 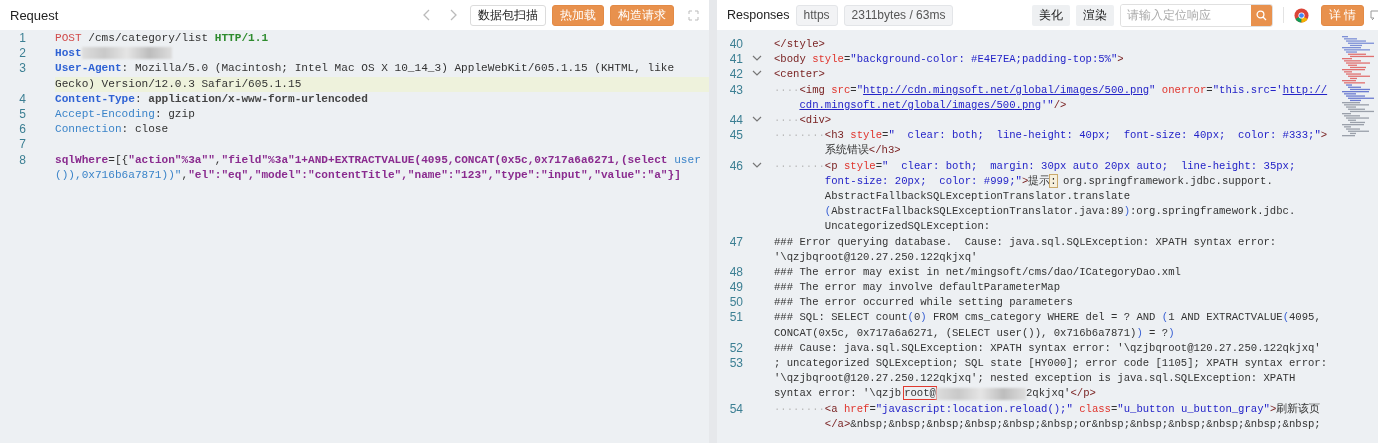 What do you see at coordinates (22, 130) in the screenshot?
I see `line-number: 6` at bounding box center [22, 130].